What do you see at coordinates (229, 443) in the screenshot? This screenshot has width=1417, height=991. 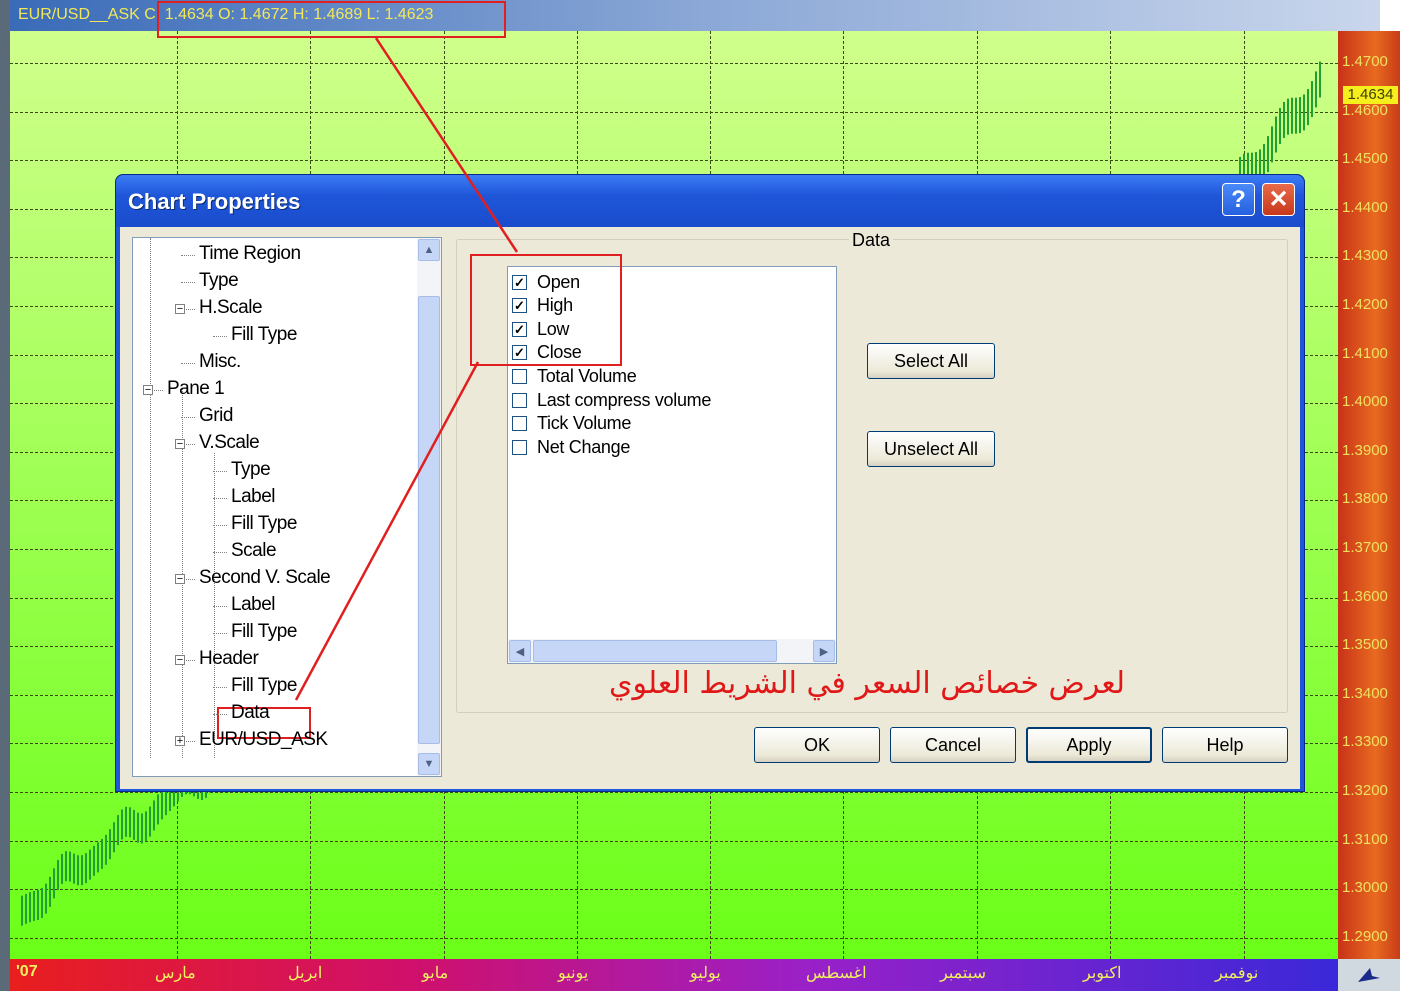 I see `tree-item: V.Scale` at bounding box center [229, 443].